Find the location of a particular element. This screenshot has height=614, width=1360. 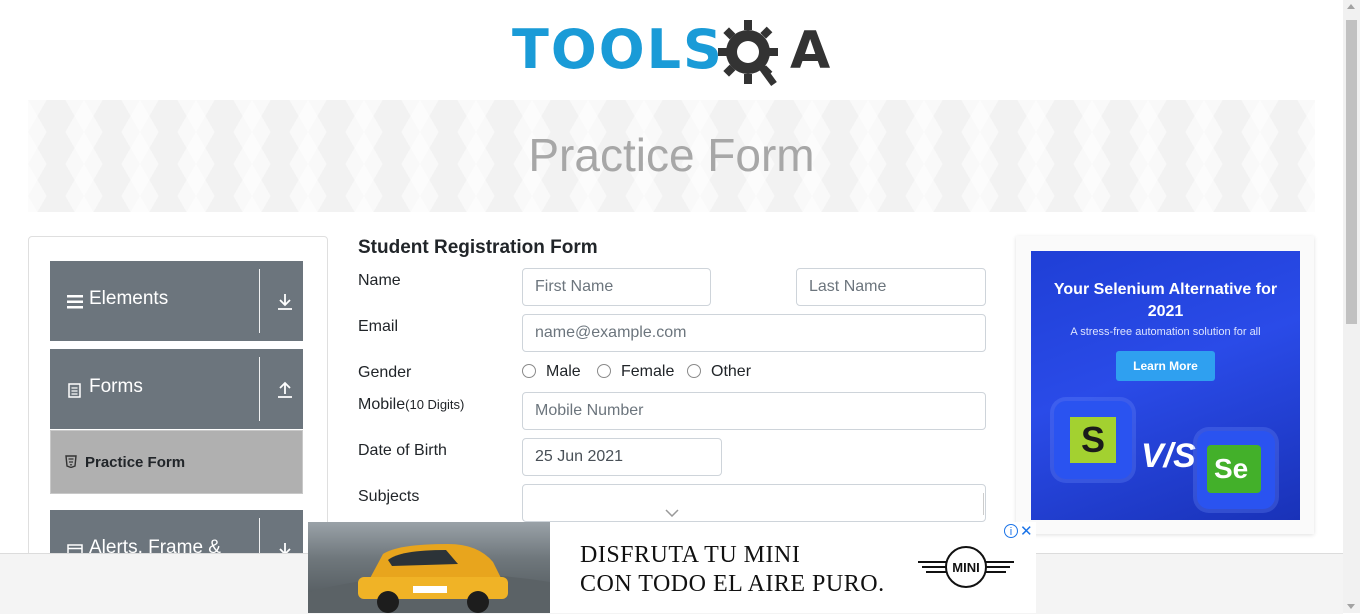

date-of-birth-input is located at coordinates (622, 457).